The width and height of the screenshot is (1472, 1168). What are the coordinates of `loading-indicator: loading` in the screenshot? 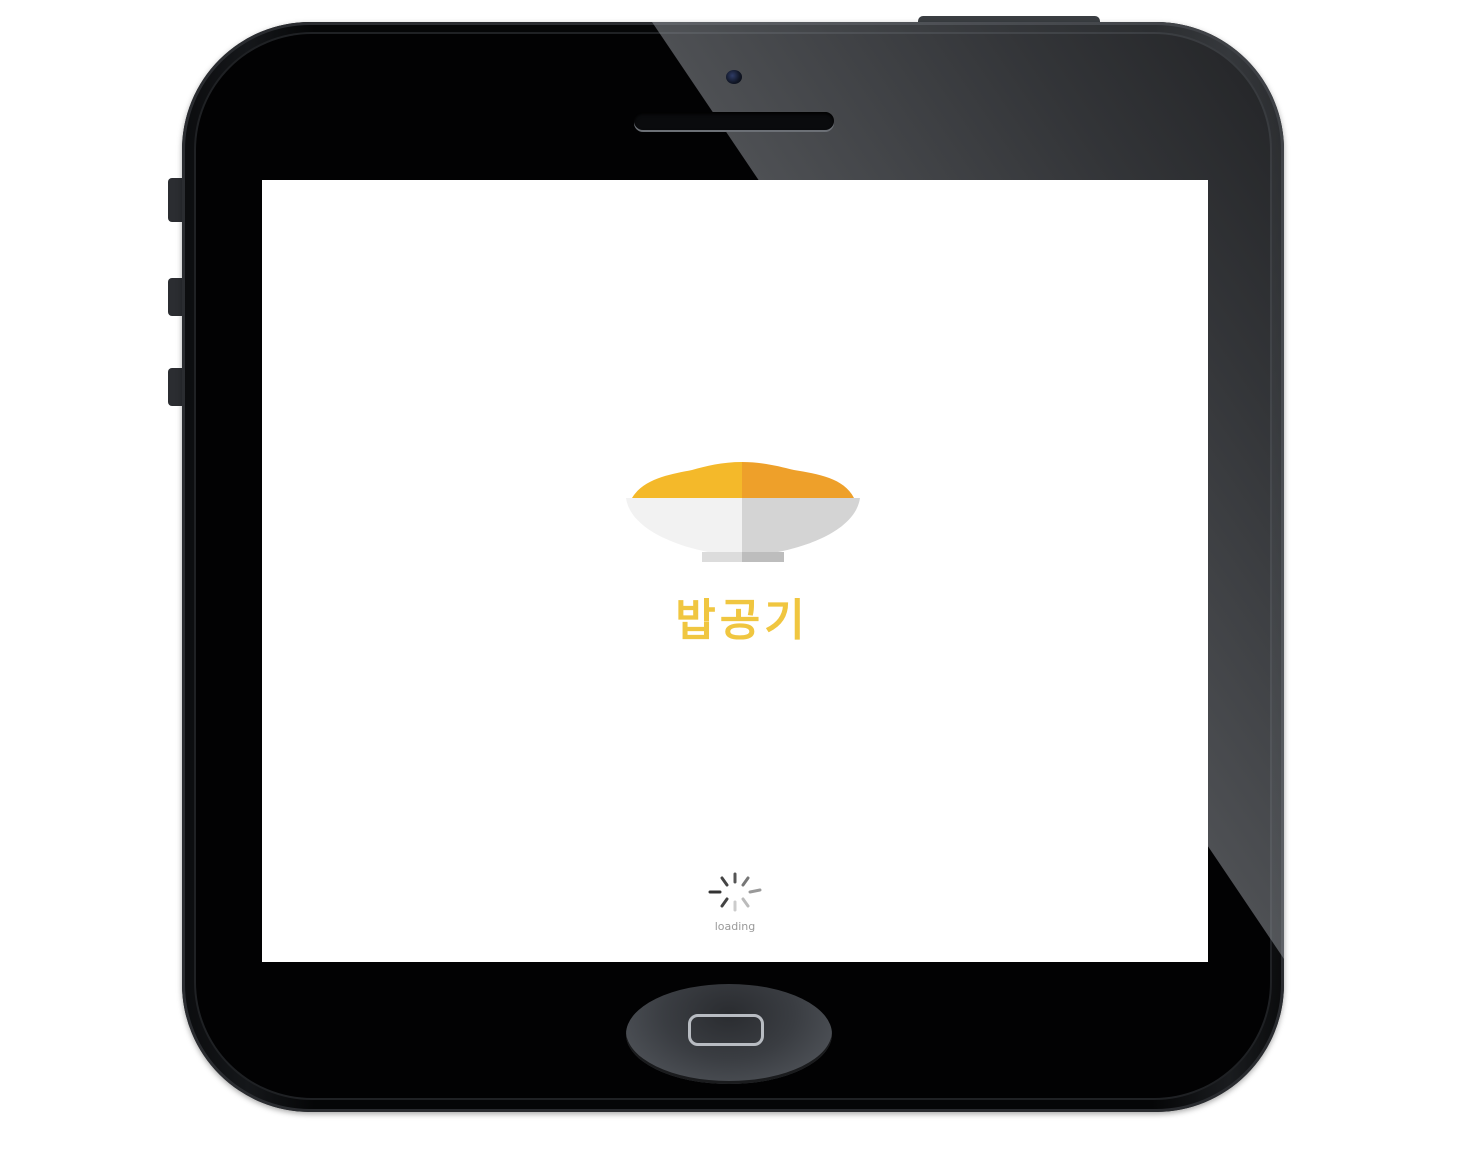 It's located at (735, 901).